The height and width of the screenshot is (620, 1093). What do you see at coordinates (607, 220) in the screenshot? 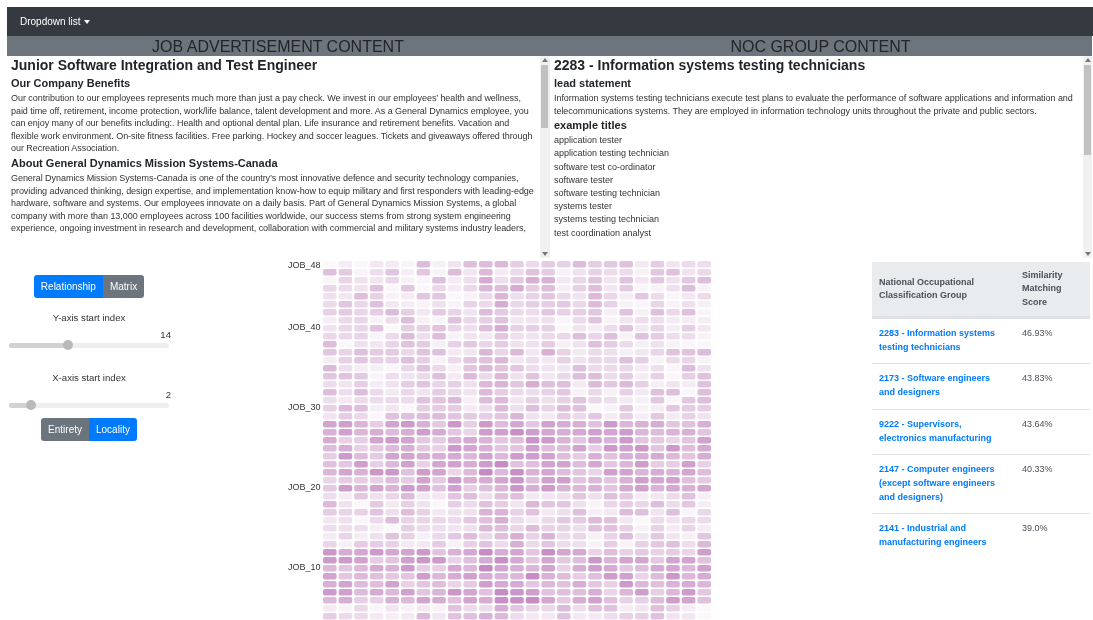
I see `example-title: systems testing technician` at bounding box center [607, 220].